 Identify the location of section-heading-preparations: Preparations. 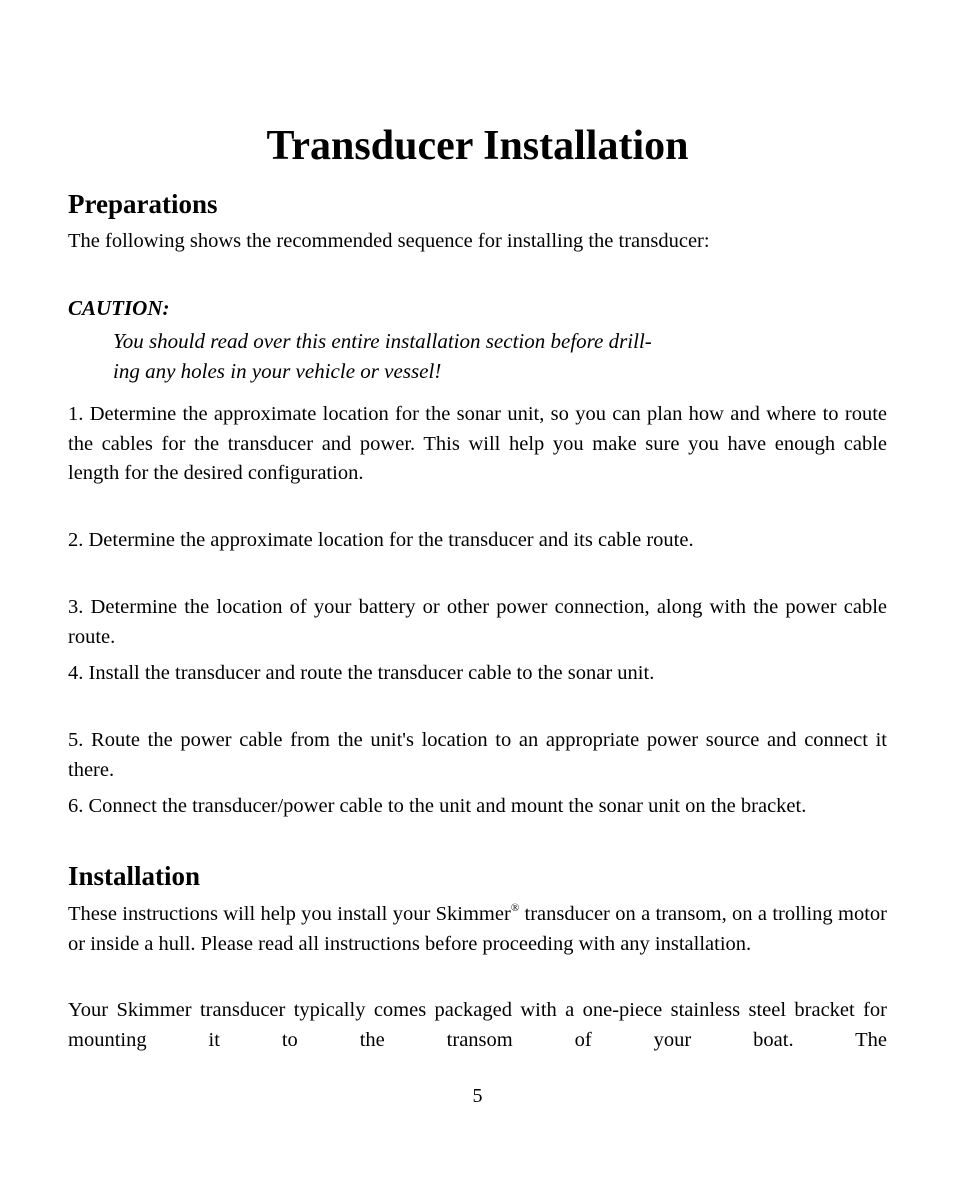
(143, 204).